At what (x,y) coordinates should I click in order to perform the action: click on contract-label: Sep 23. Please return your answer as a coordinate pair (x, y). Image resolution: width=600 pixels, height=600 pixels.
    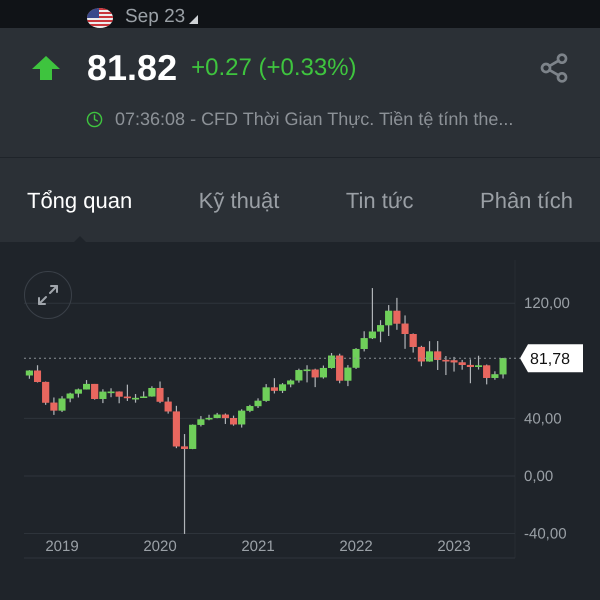
    Looking at the image, I should click on (155, 17).